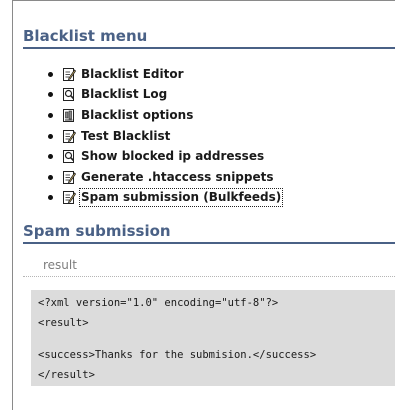  Describe the element at coordinates (158, 303) in the screenshot. I see `code-line: <?xml version="1.0" encoding="utf-8"?>` at that location.